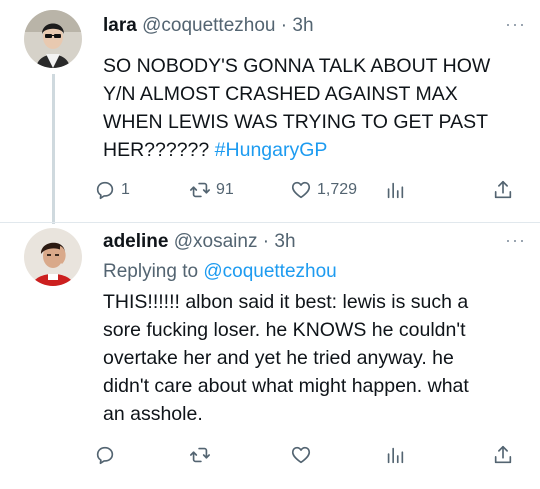  I want to click on like-count: 1,729, so click(337, 189).